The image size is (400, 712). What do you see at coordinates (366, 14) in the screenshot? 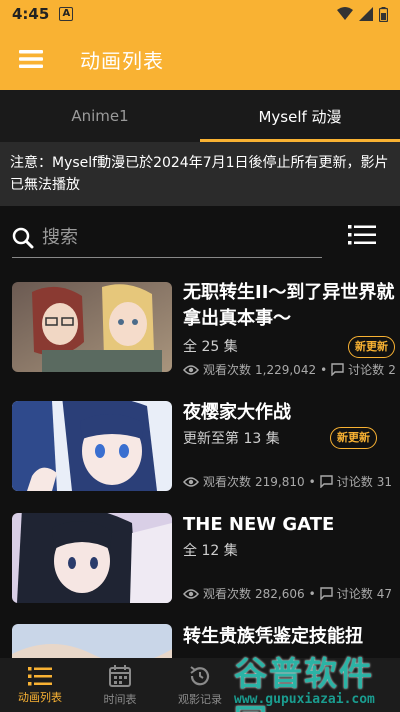
I see `signal-icon` at bounding box center [366, 14].